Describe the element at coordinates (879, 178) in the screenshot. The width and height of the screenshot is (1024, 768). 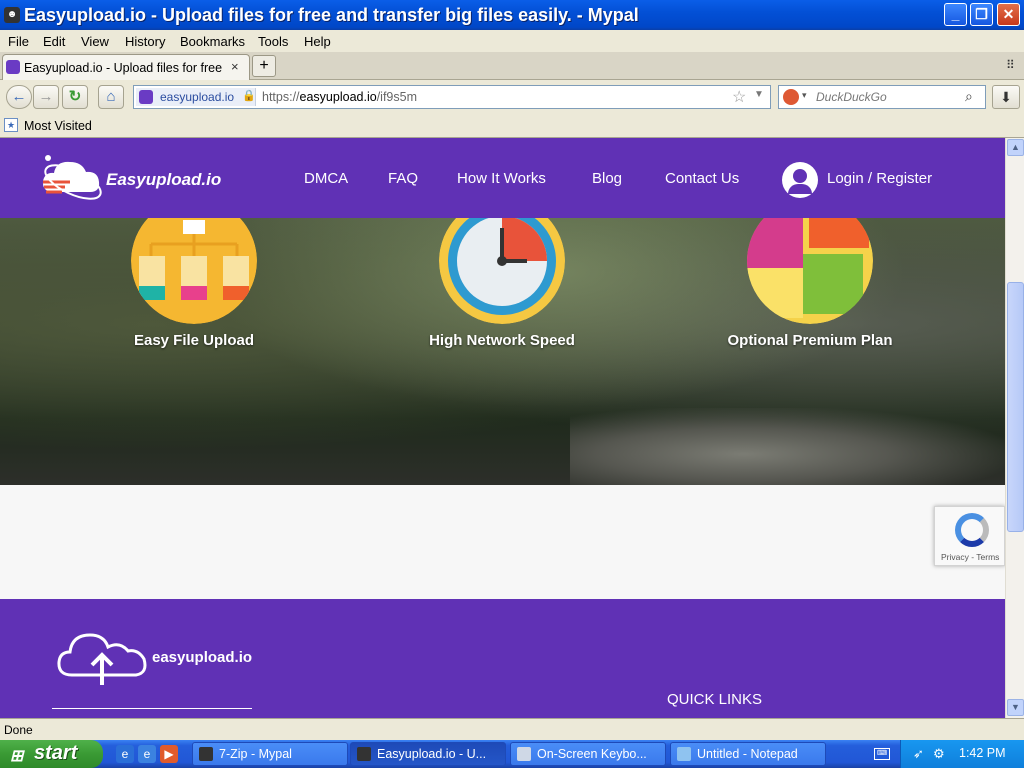
I see `login-register-link: Login / Register` at that location.